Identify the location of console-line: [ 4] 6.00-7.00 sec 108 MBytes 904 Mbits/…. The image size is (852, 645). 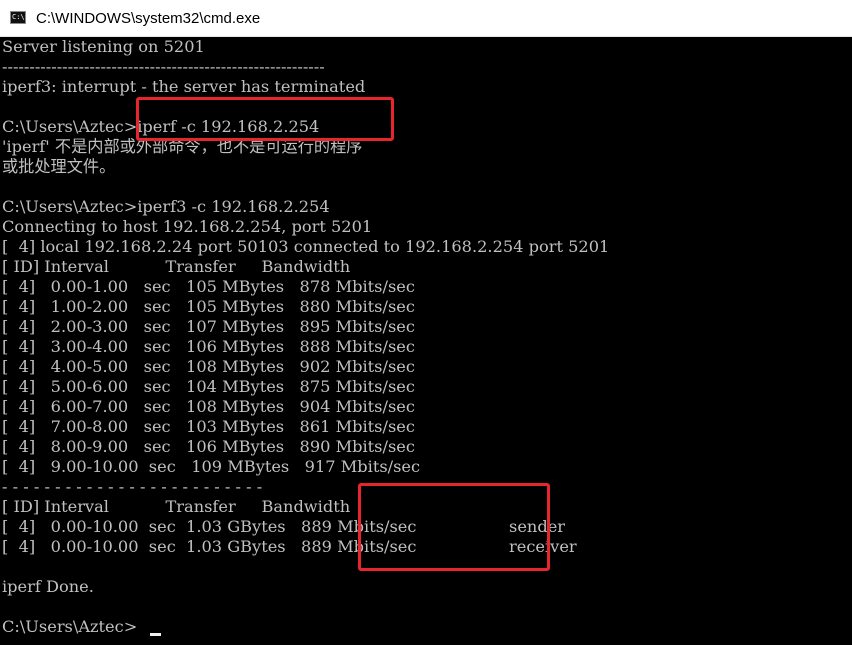
(208, 406).